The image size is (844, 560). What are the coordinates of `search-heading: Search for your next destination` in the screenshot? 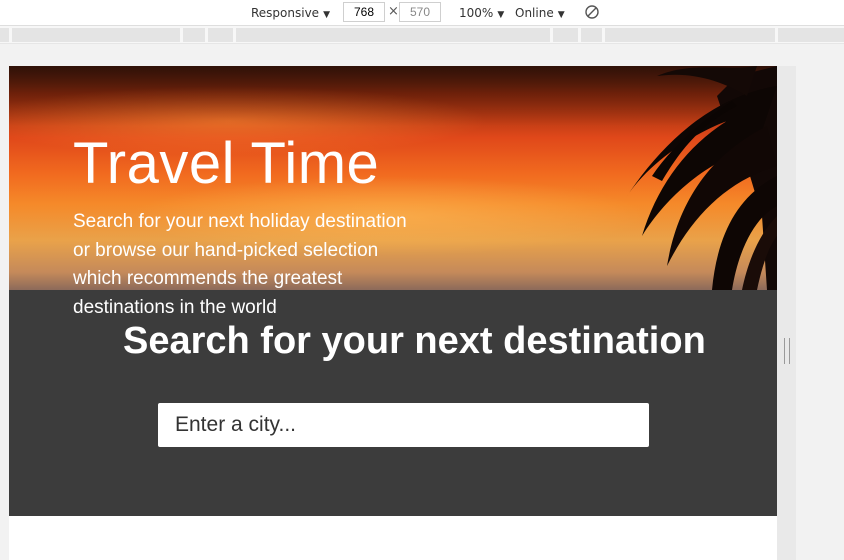 It's located at (414, 341).